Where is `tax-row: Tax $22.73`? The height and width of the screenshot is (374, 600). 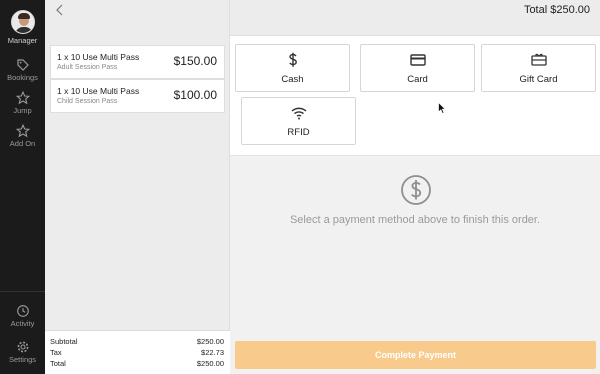
tax-row: Tax $22.73 is located at coordinates (137, 353).